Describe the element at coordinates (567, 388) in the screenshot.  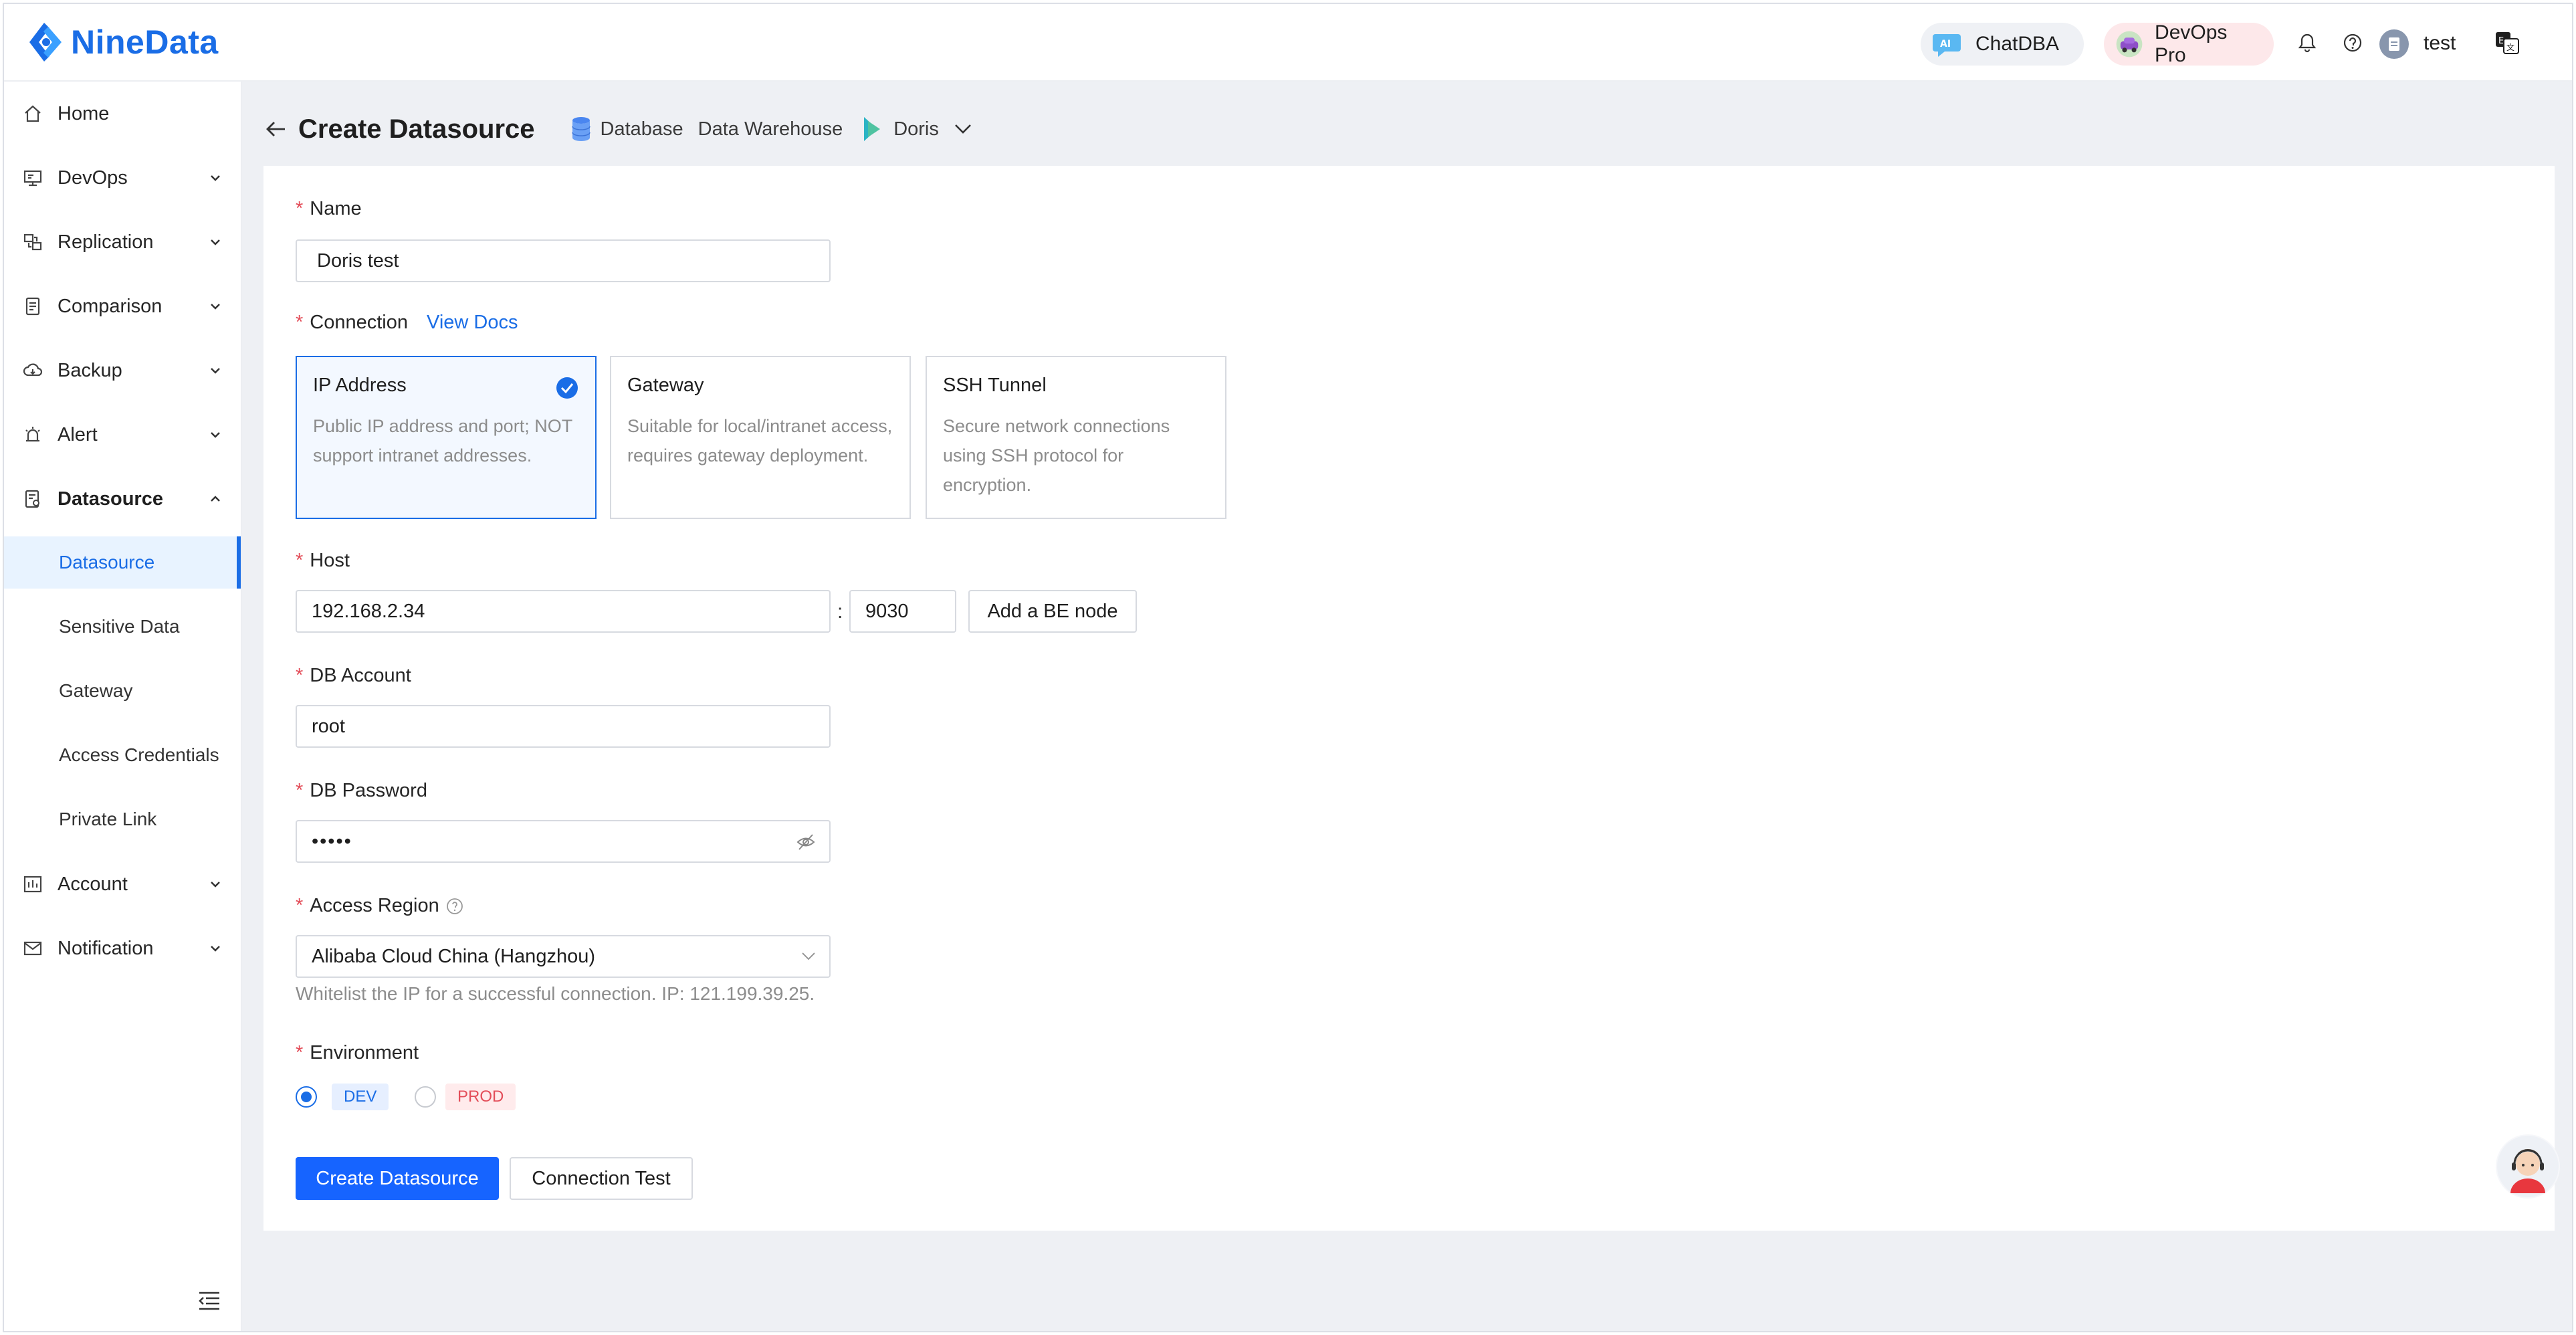
I see `check-circle-icon` at that location.